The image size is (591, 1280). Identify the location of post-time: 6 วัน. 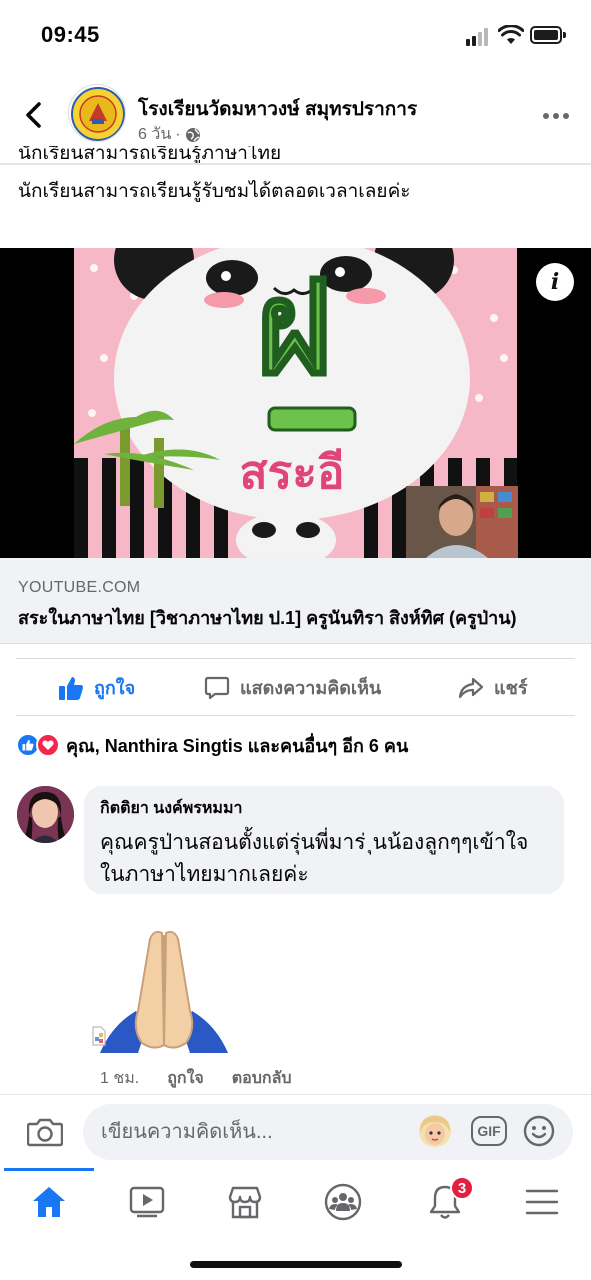
(154, 134).